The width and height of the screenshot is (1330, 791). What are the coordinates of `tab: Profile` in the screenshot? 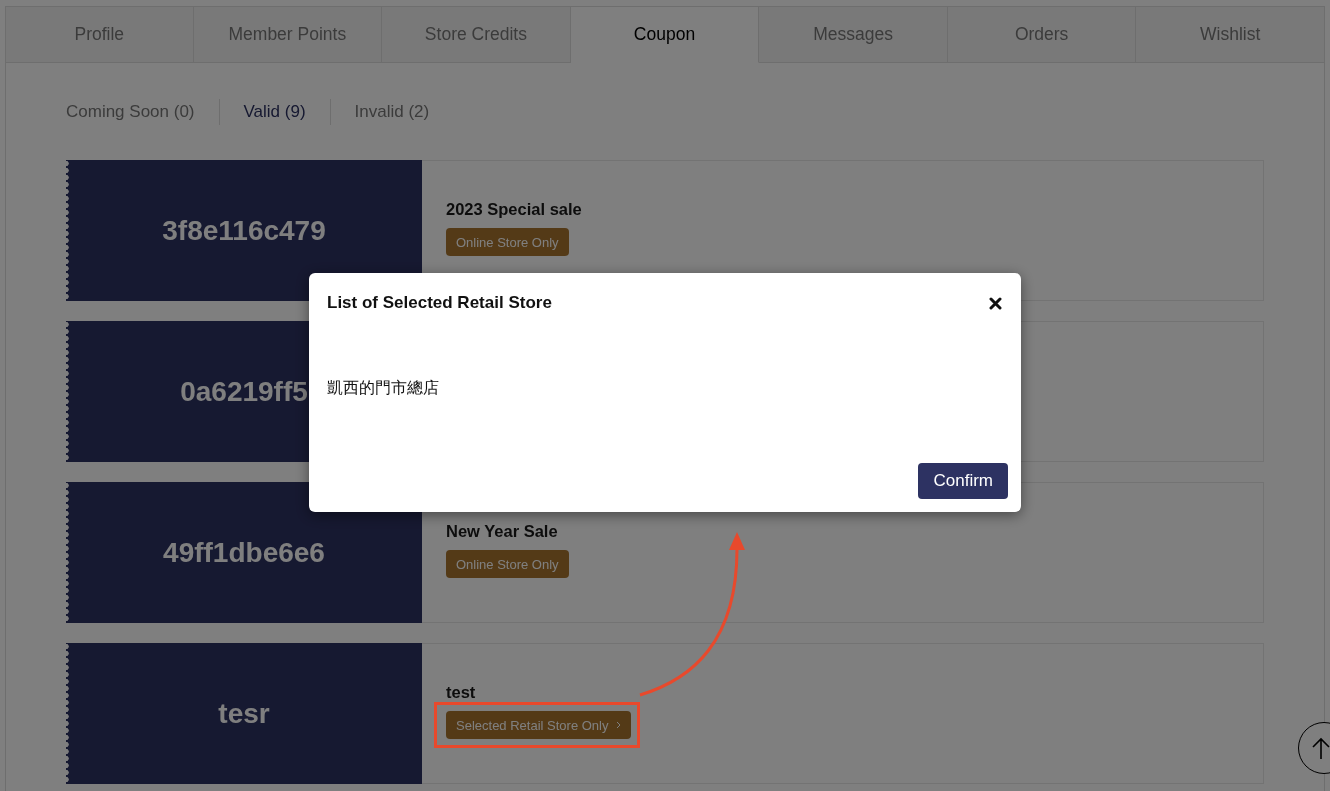 It's located at (99, 34).